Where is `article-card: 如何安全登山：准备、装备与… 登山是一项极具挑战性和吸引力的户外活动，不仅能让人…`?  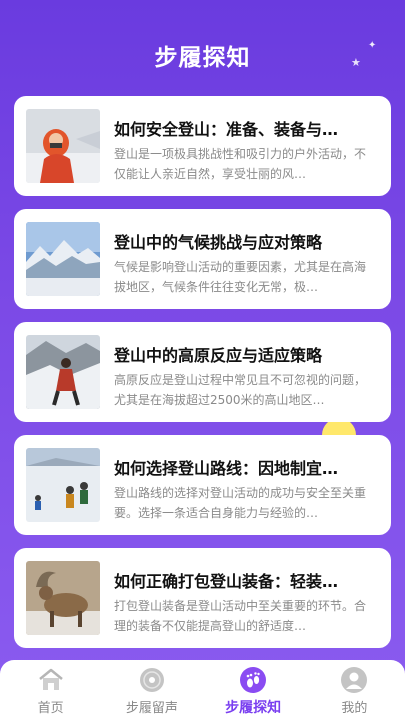
article-card: 如何安全登山：准备、装备与… 登山是一项极具挑战性和吸引力的户外活动，不仅能让人… is located at coordinates (202, 146).